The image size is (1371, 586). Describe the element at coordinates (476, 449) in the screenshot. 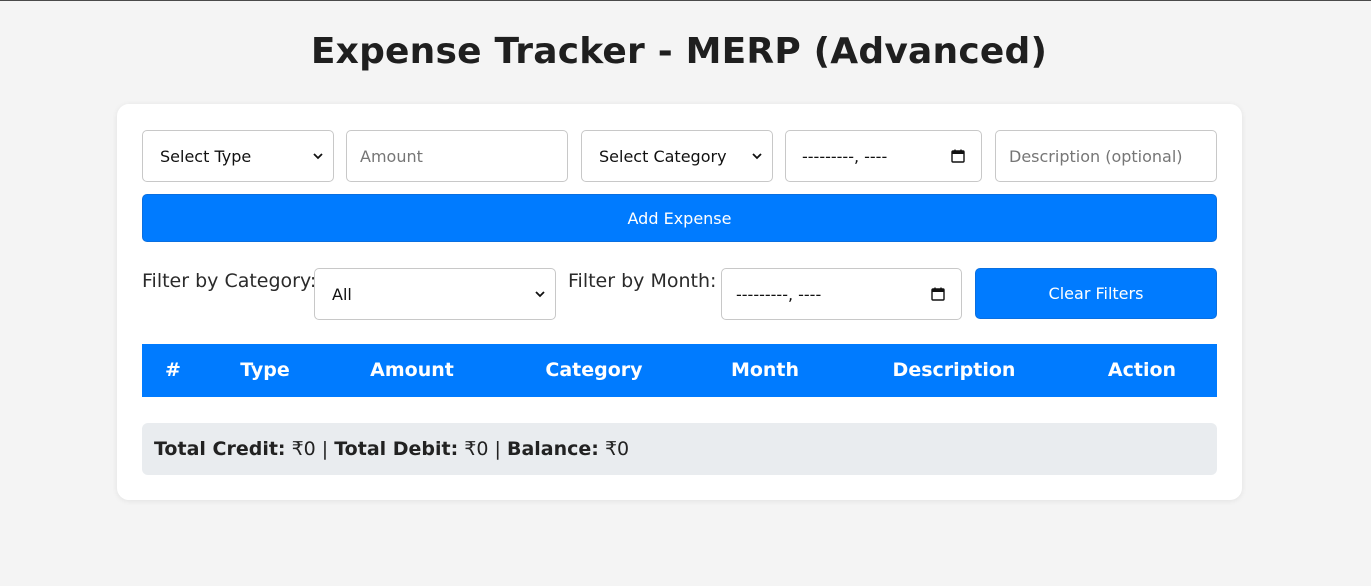

I see `total-debit-value: ₹0` at that location.